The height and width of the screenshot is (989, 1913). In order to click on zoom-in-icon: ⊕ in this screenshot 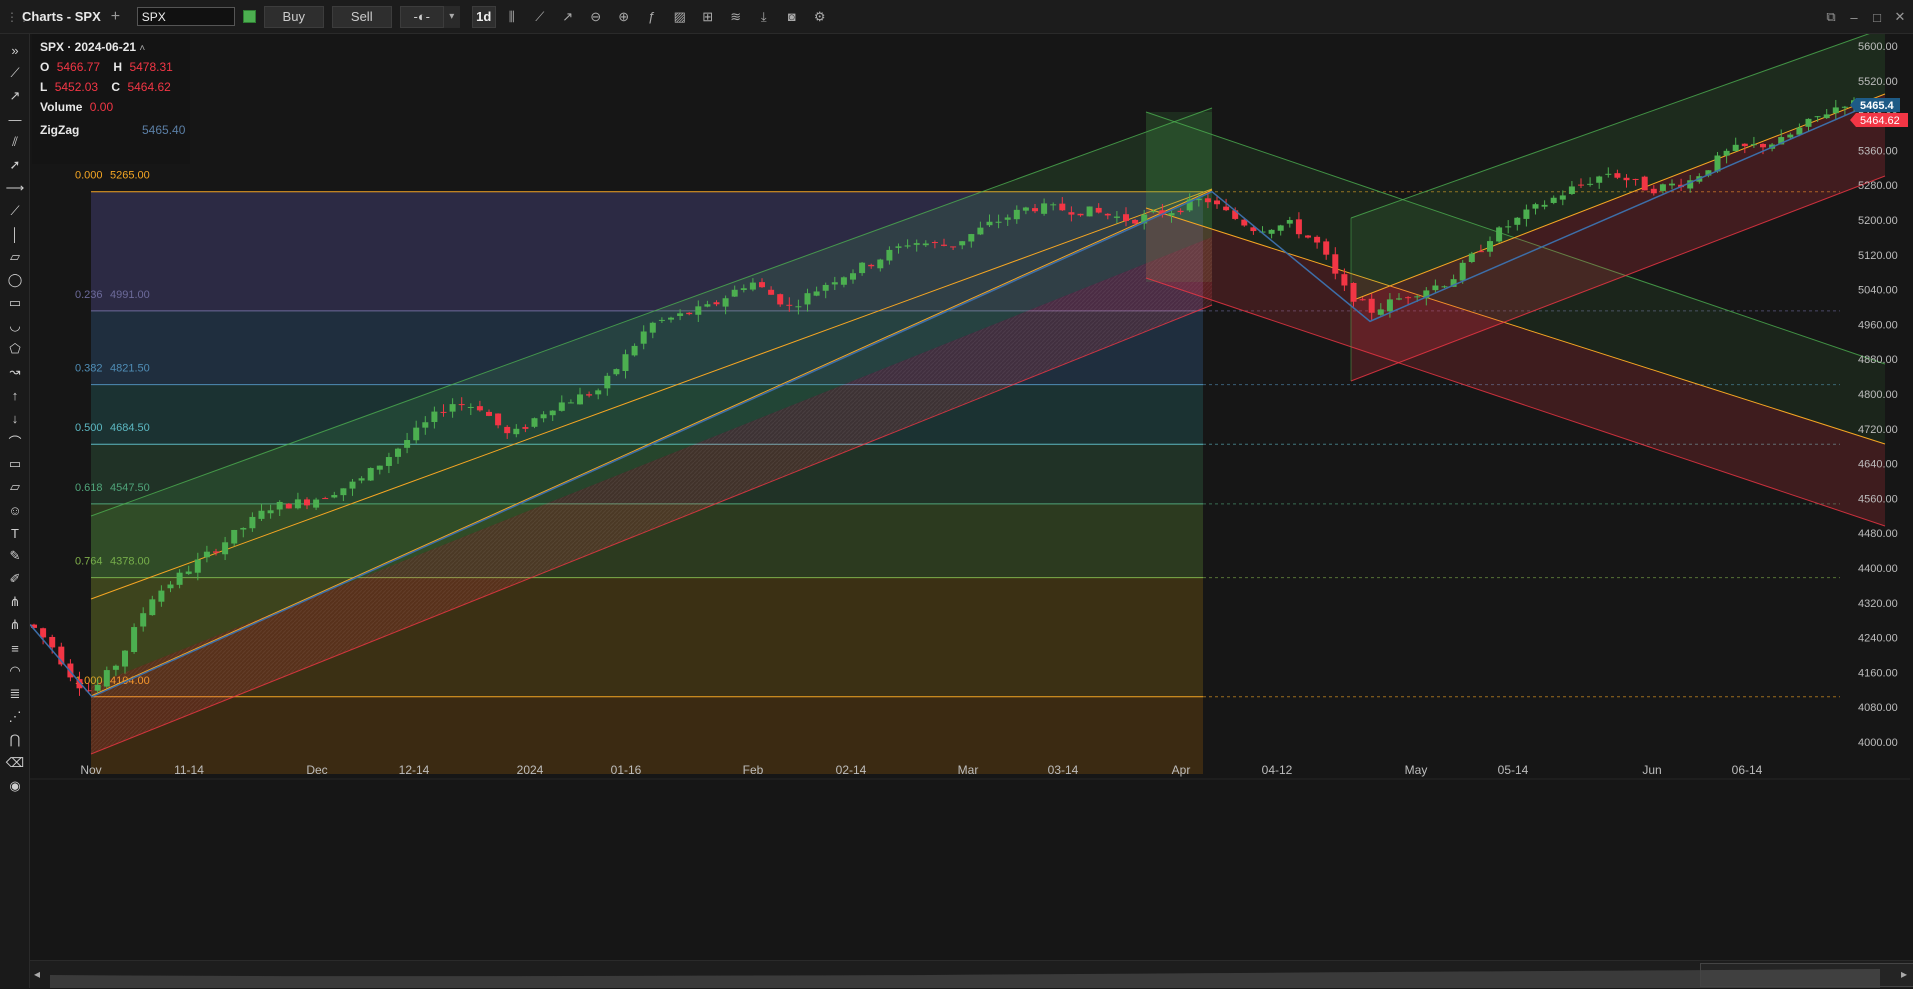, I will do `click(624, 17)`.